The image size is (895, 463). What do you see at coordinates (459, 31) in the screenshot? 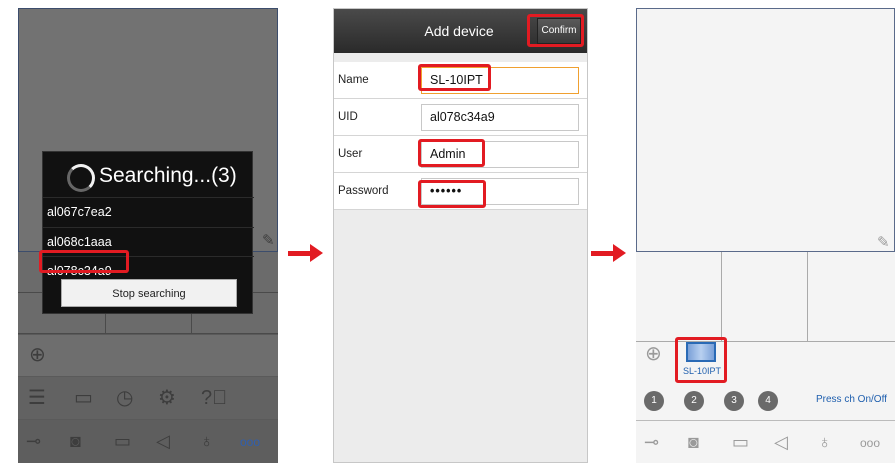
I see `page-title: Add device` at bounding box center [459, 31].